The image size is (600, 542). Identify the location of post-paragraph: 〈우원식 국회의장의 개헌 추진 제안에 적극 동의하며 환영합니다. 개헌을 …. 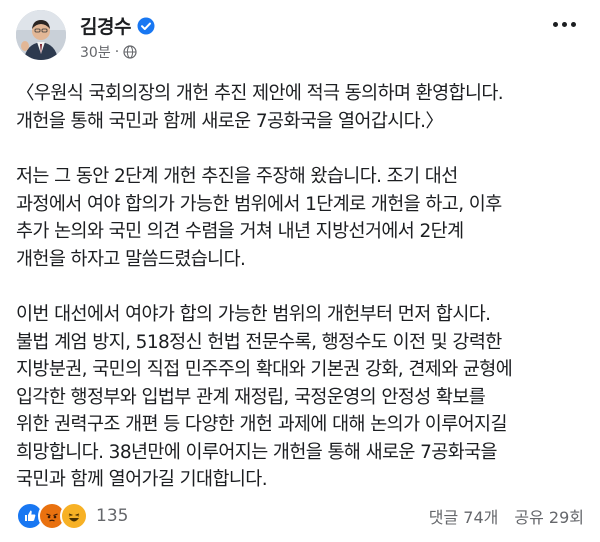
(260, 107).